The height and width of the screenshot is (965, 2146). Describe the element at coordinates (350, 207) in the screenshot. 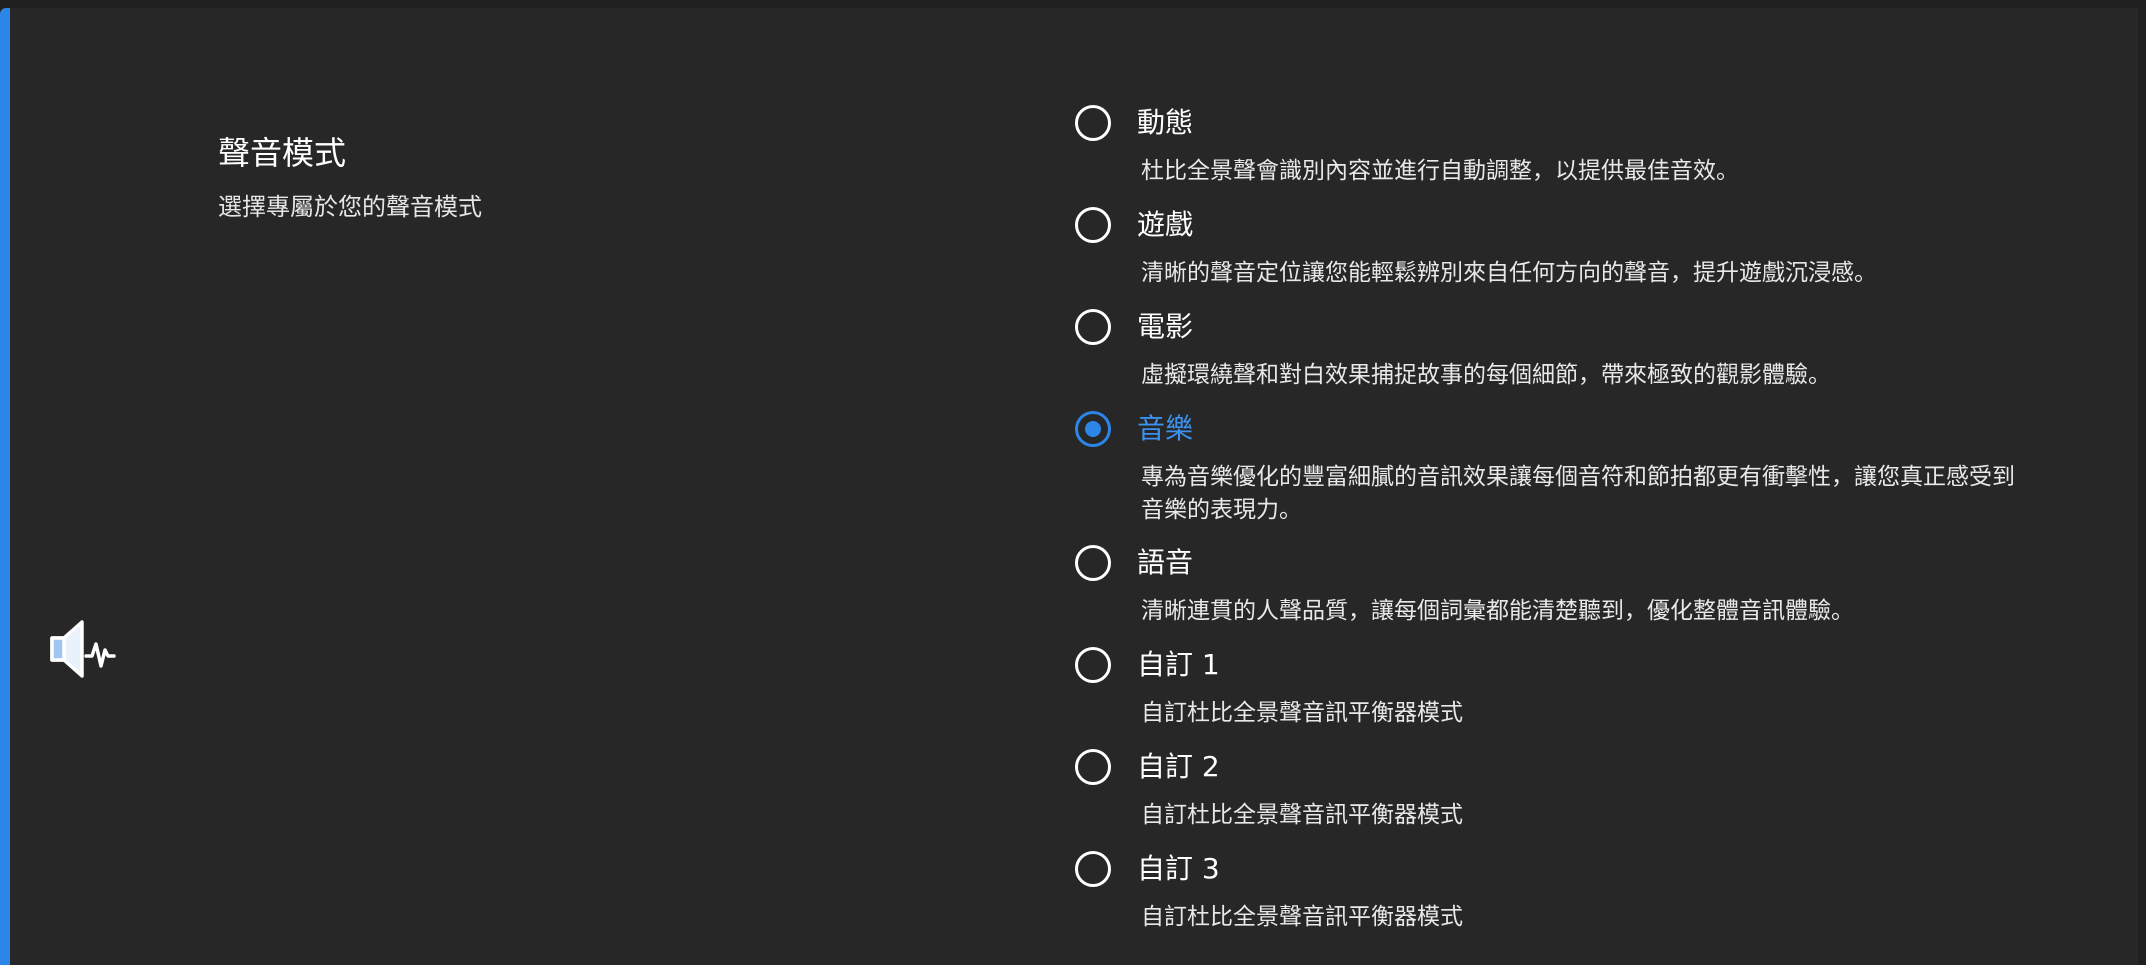

I see `section-subtitle: 選擇專屬於您的聲音模式` at that location.